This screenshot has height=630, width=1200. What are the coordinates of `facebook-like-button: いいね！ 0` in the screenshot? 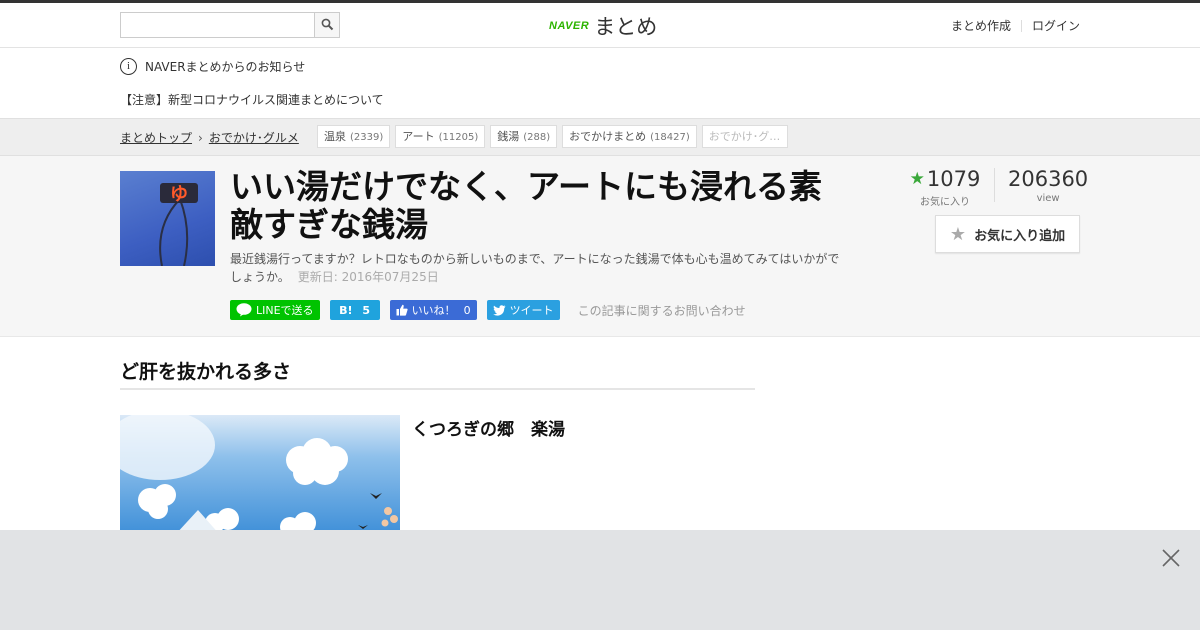 It's located at (433, 310).